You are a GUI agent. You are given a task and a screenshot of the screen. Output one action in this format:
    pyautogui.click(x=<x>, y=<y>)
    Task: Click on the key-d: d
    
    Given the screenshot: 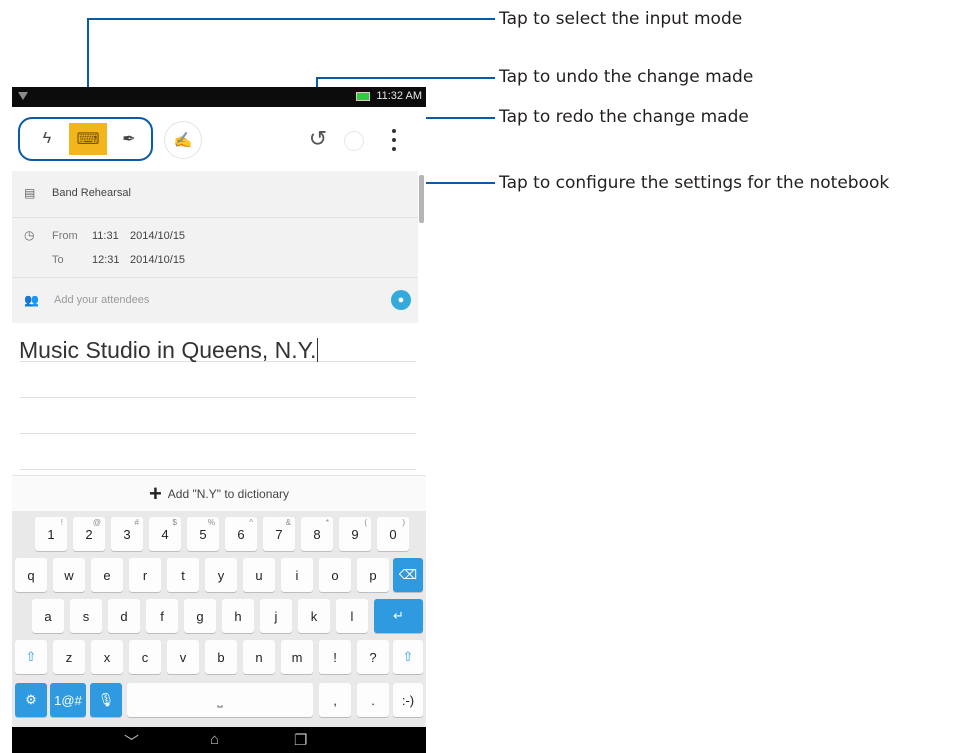 What is the action you would take?
    pyautogui.click(x=124, y=616)
    